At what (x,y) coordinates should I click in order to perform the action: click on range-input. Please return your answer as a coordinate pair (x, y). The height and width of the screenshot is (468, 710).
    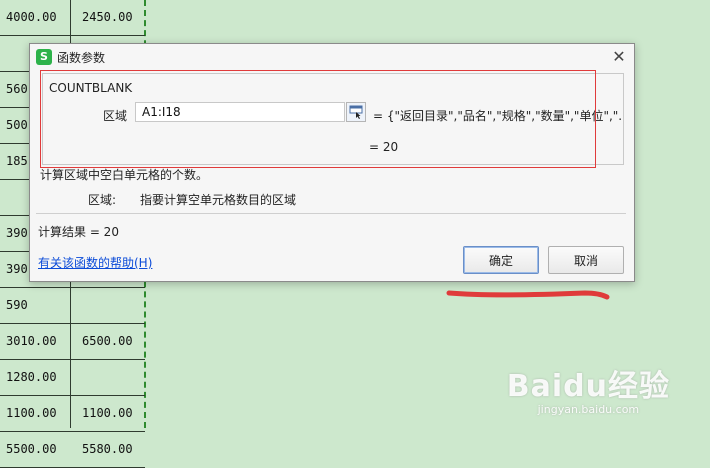
    Looking at the image, I should click on (240, 112).